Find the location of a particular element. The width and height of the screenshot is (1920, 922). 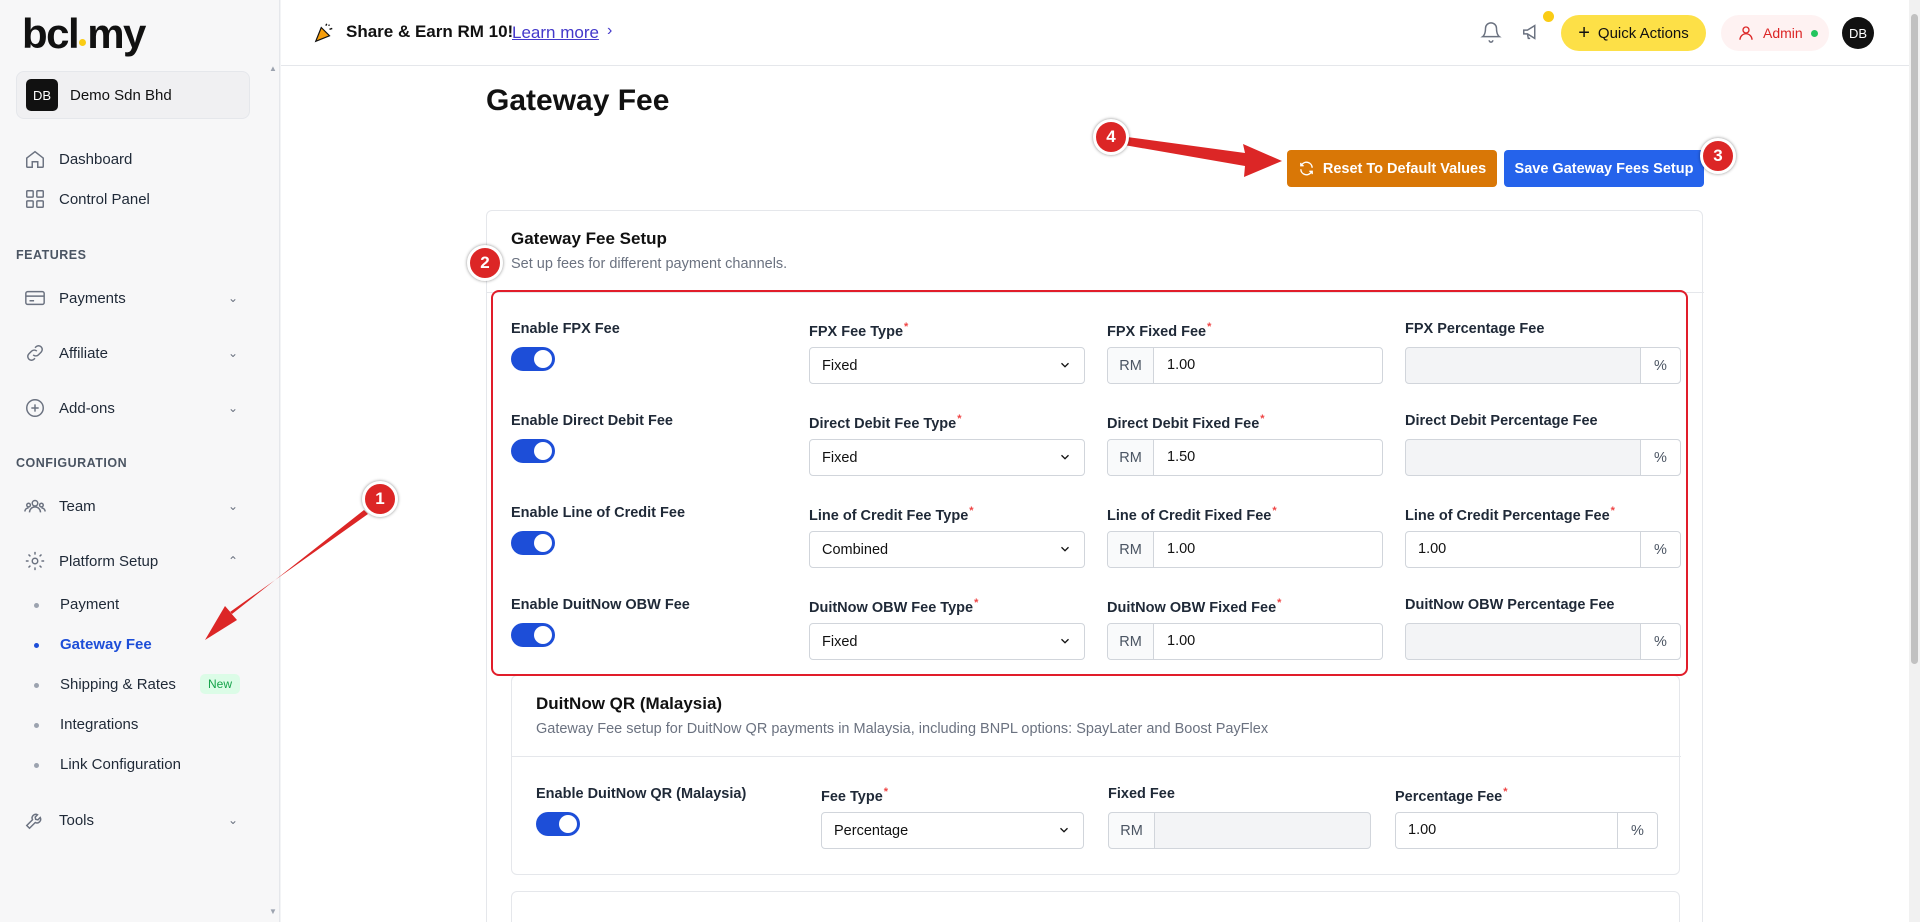

sidebar-item-label: Affiliate is located at coordinates (83, 353).